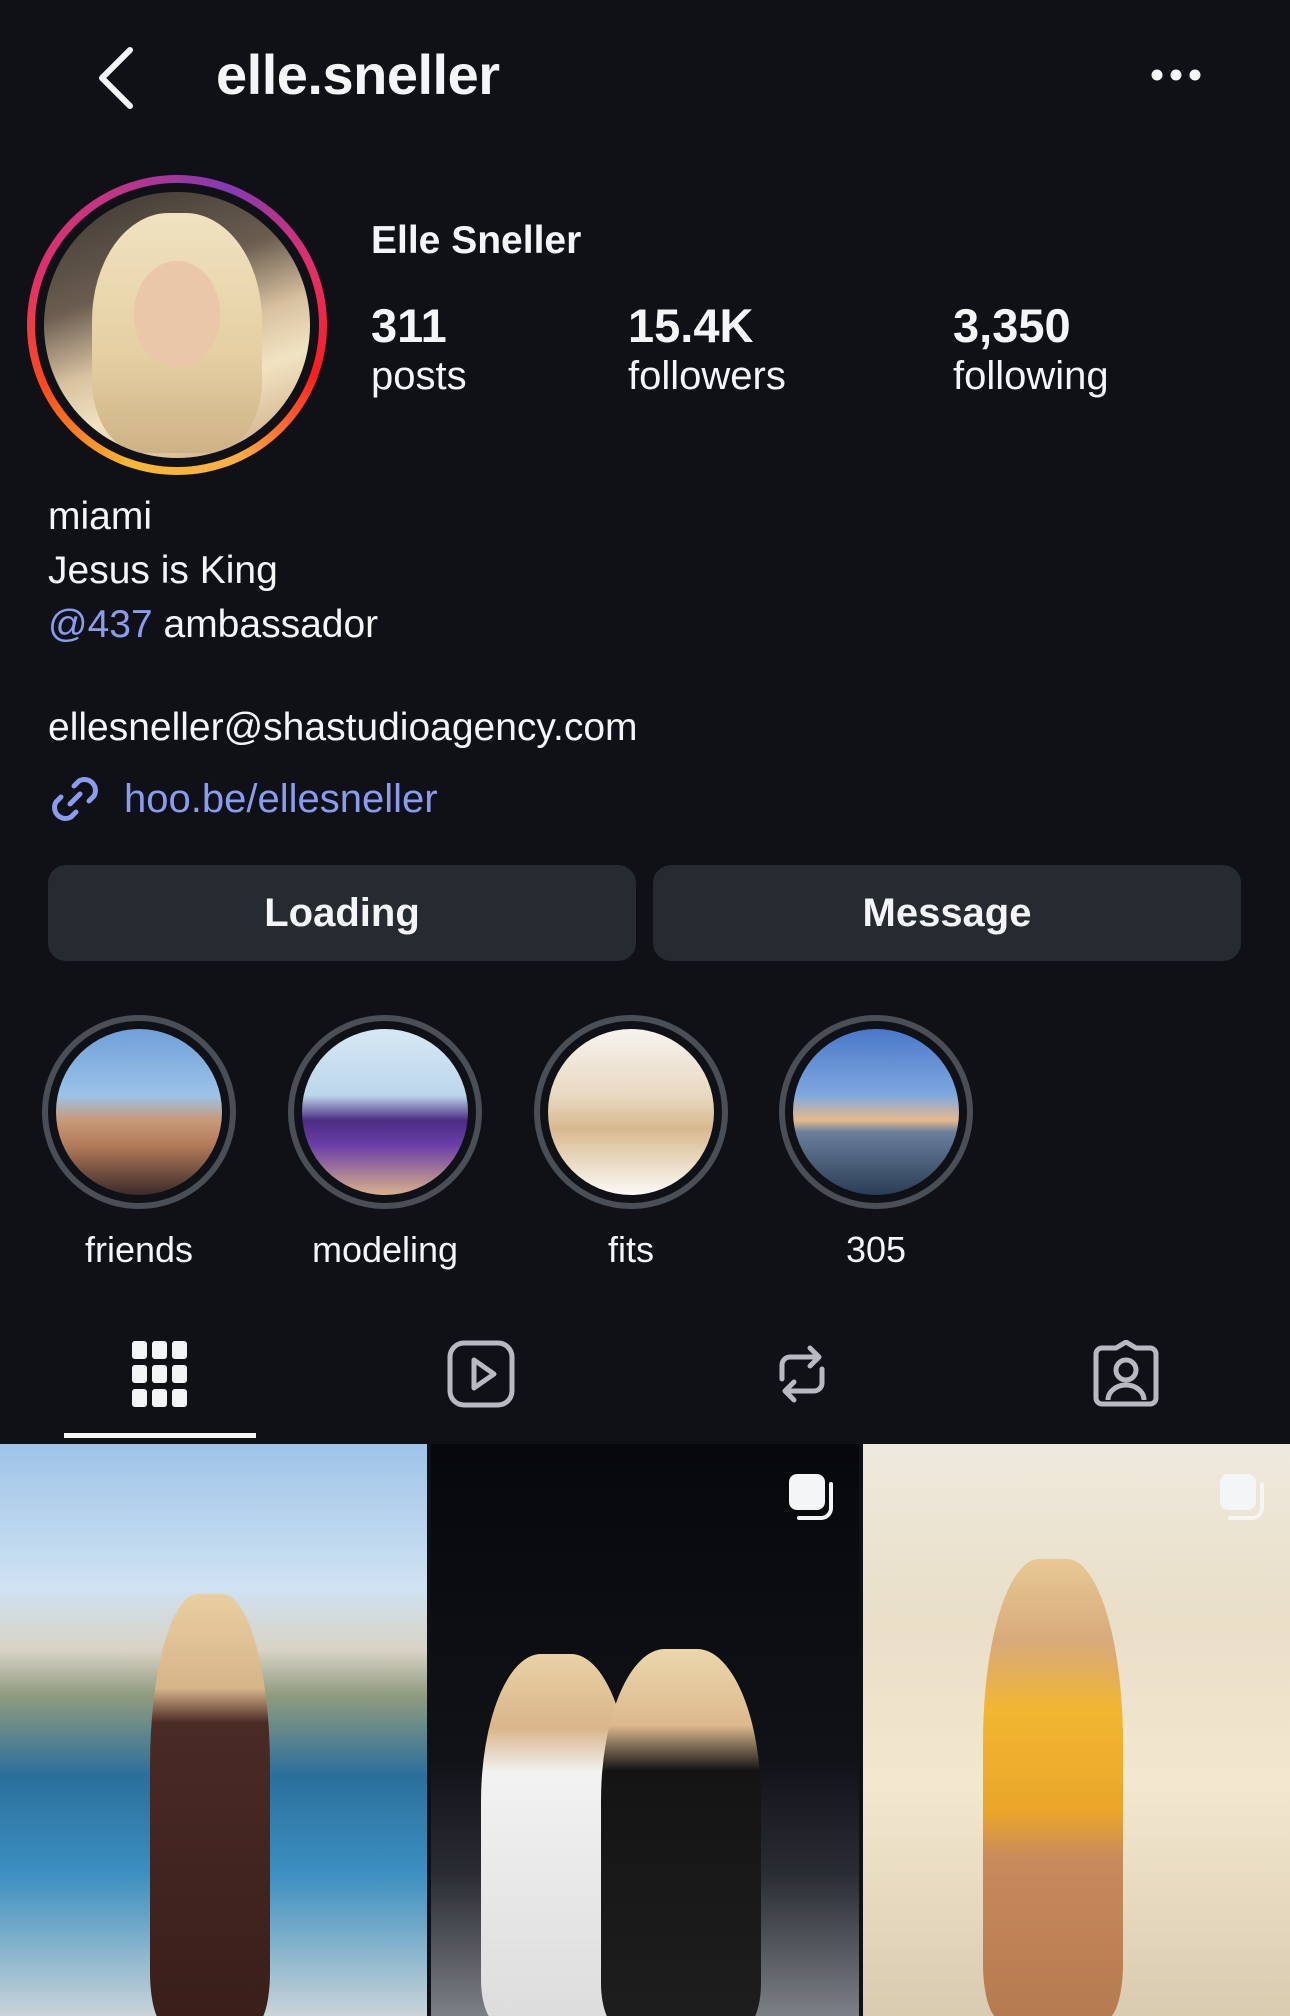 The height and width of the screenshot is (2016, 1290). Describe the element at coordinates (265, 624) in the screenshot. I see `bio-mention-suffix: ambassador` at that location.